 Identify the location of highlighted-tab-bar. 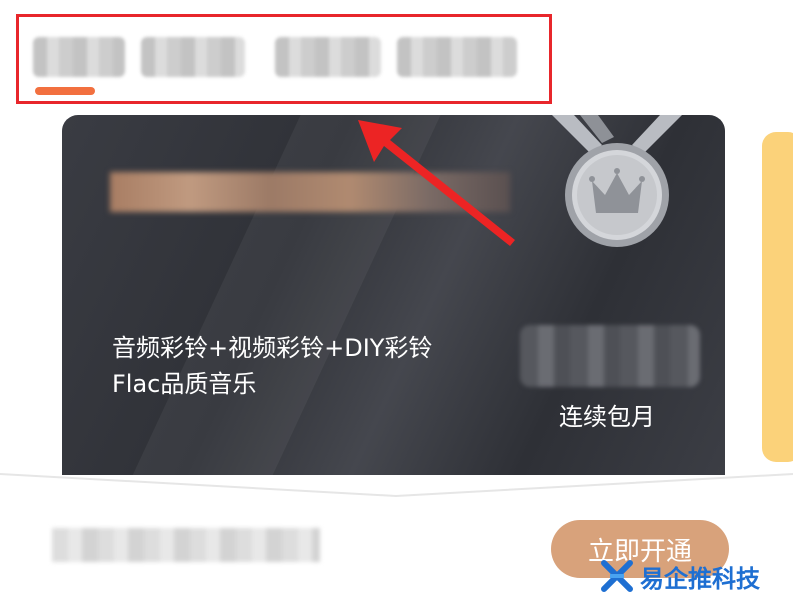
(284, 59).